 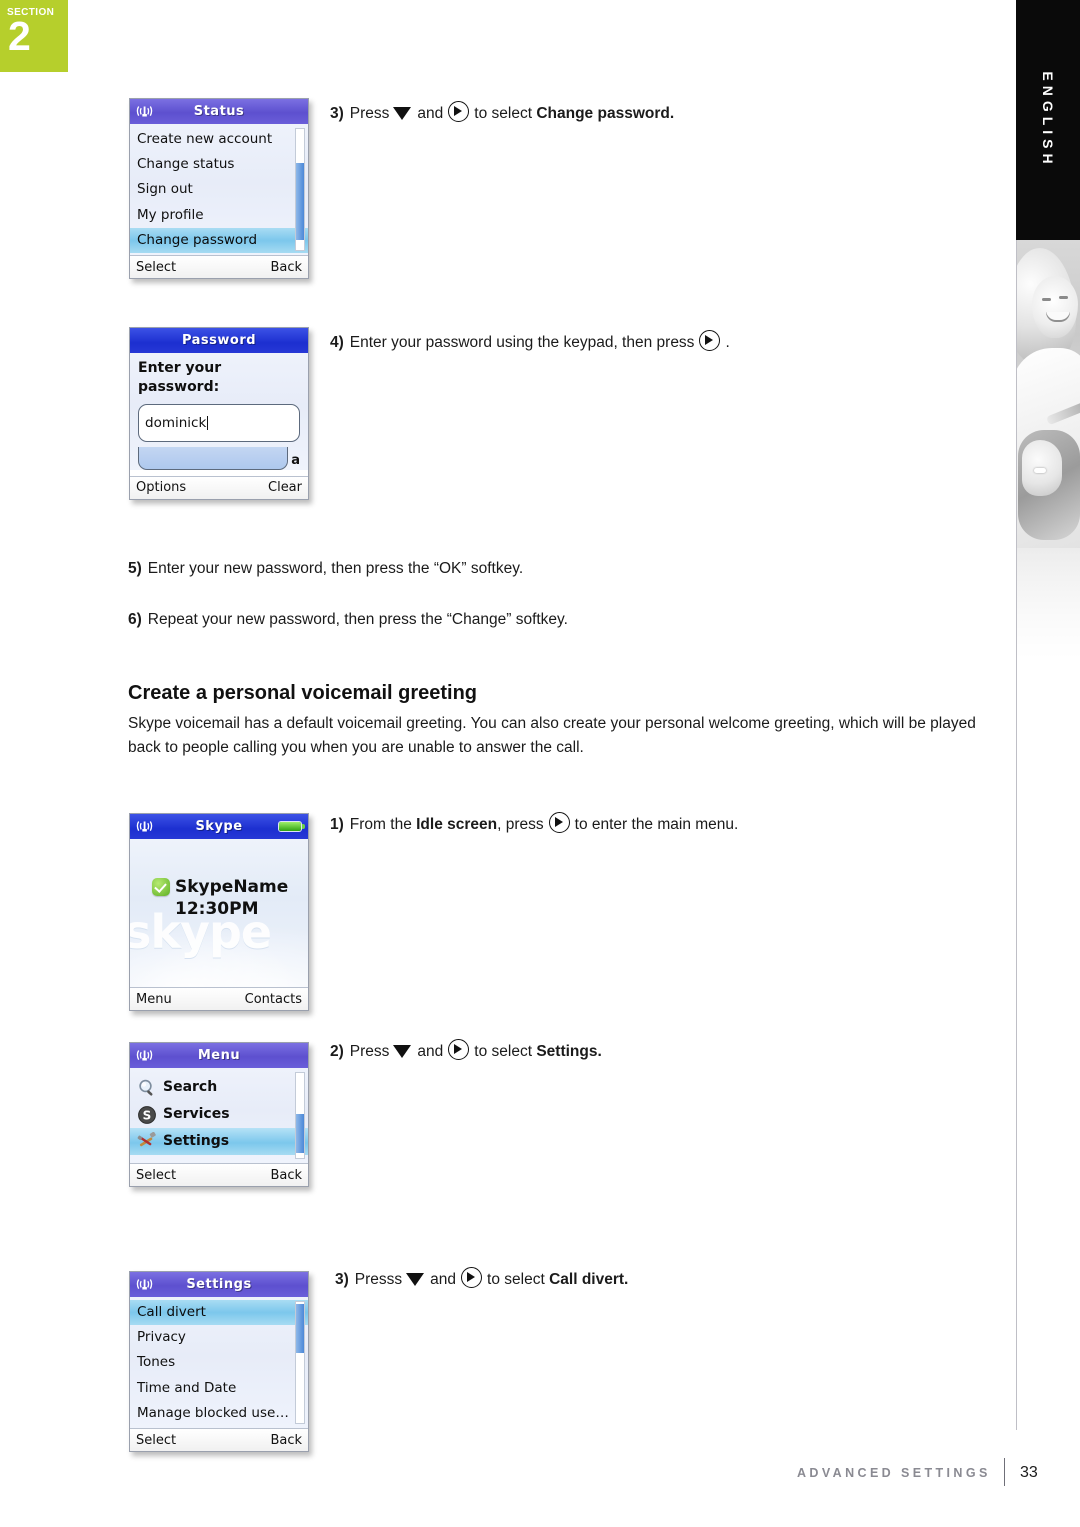 I want to click on menu-title: Menu, so click(x=219, y=1055).